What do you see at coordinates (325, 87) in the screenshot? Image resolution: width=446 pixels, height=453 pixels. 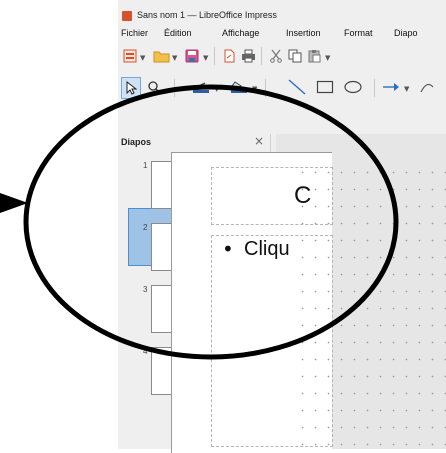 I see `rectangle-tool-icon` at bounding box center [325, 87].